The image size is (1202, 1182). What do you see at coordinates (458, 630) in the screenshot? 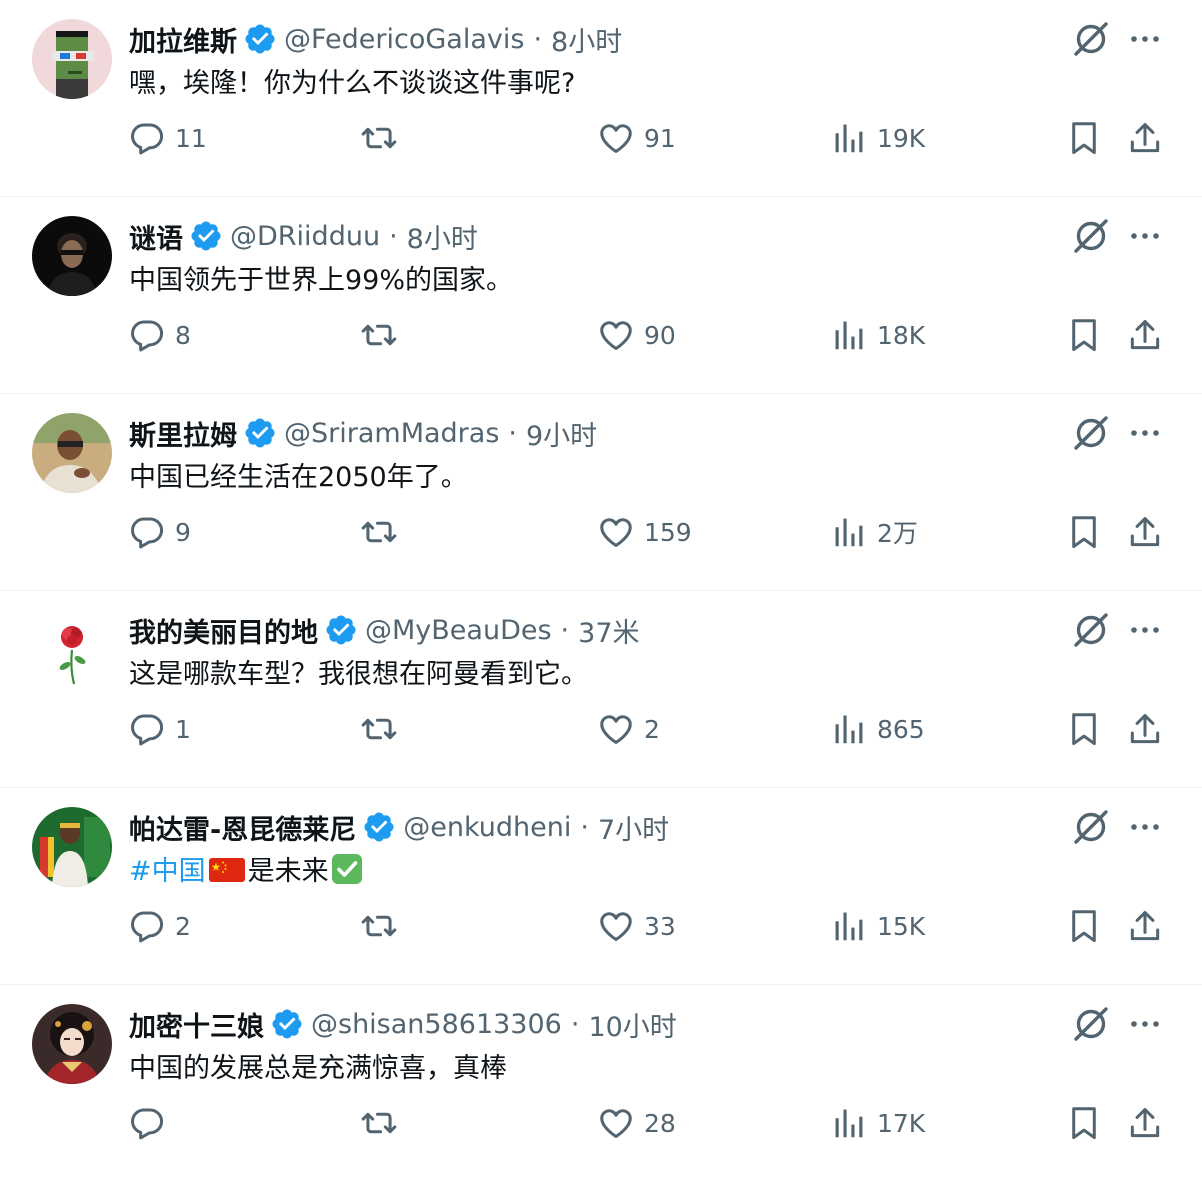
I see `user-handle: @MyBeauDes` at bounding box center [458, 630].